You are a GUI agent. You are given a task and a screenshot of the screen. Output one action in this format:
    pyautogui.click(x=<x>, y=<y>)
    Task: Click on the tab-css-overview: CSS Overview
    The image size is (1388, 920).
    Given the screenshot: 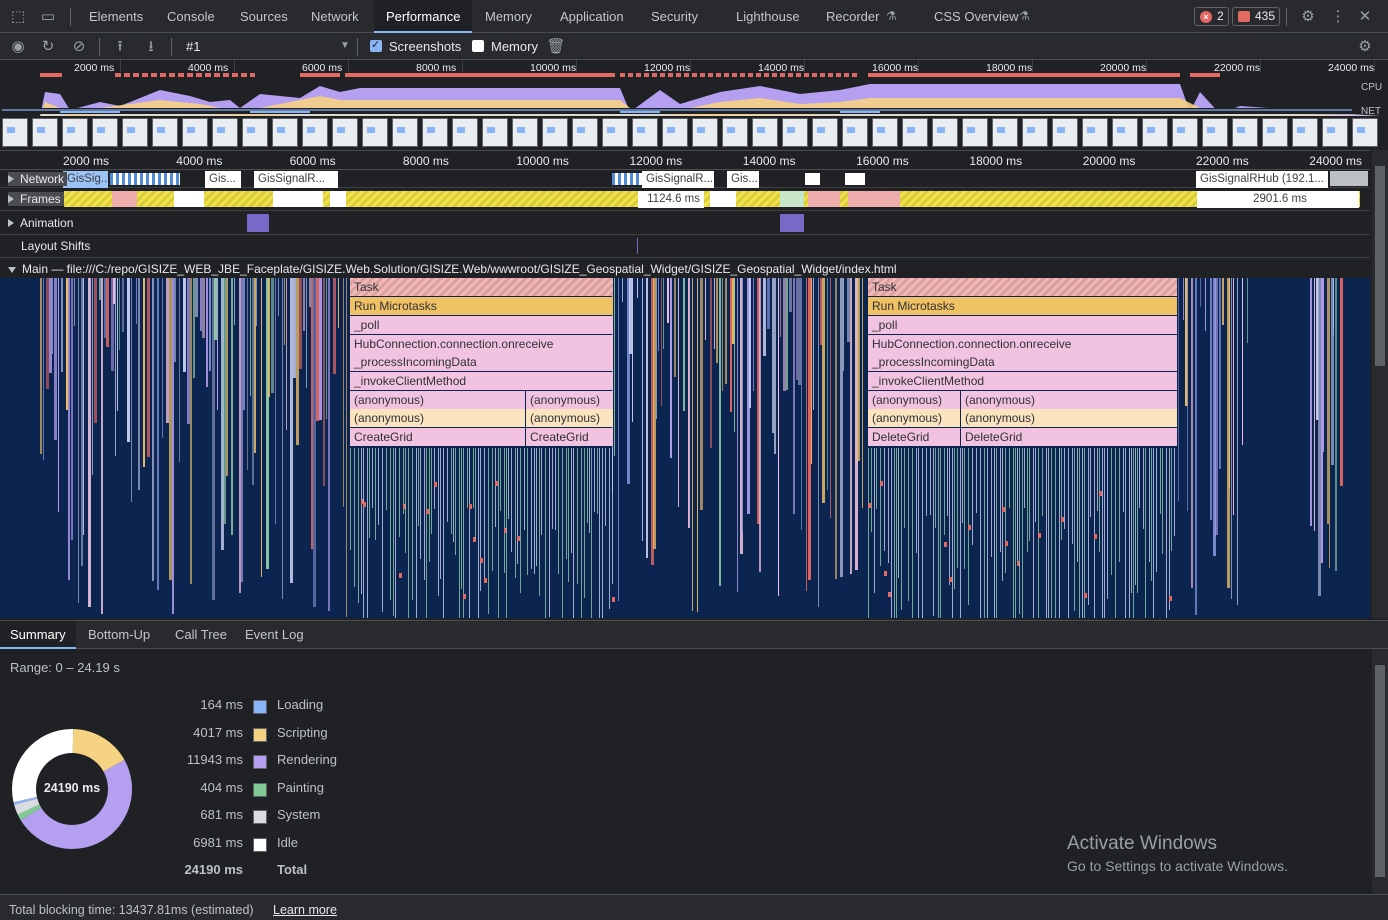 What is the action you would take?
    pyautogui.click(x=976, y=16)
    